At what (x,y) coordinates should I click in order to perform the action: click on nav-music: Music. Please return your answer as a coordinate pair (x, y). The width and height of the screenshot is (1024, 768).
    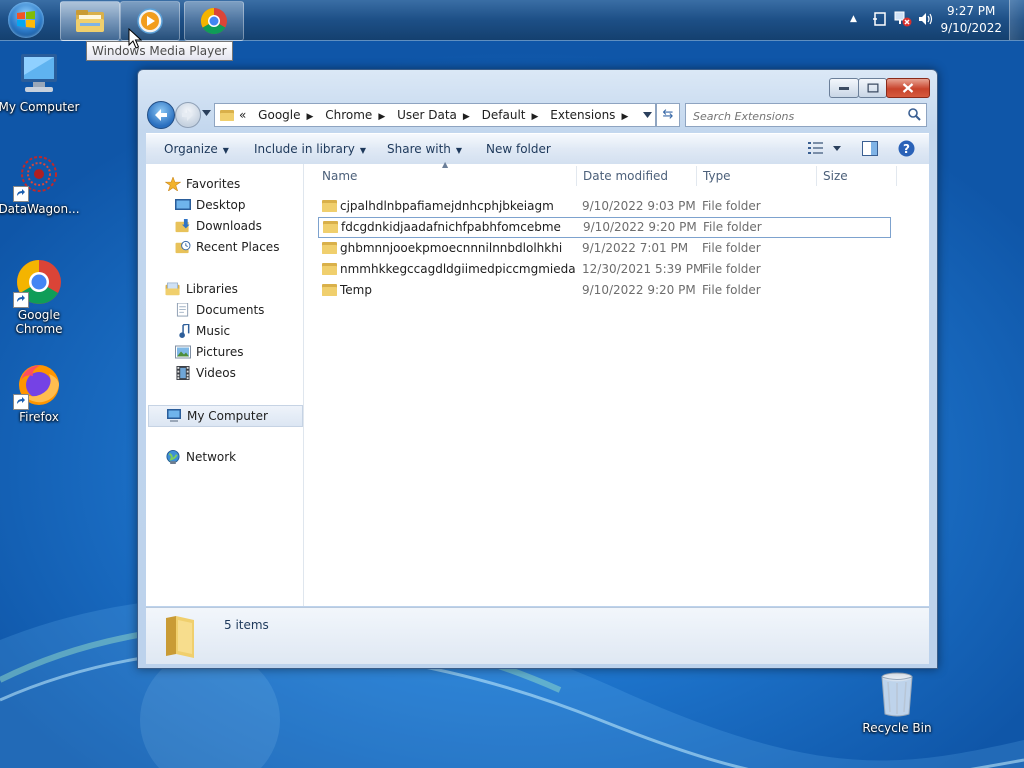
    Looking at the image, I should click on (224, 331).